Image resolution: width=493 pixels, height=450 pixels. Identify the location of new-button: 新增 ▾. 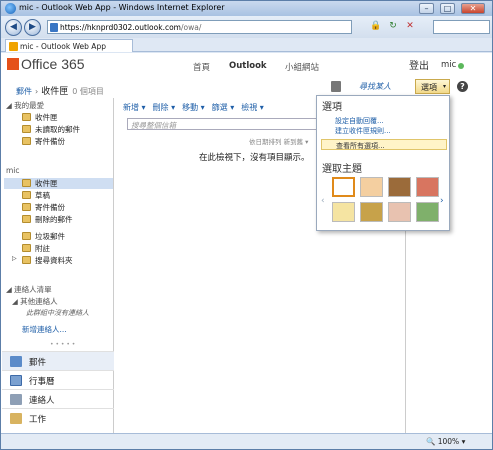
(134, 107).